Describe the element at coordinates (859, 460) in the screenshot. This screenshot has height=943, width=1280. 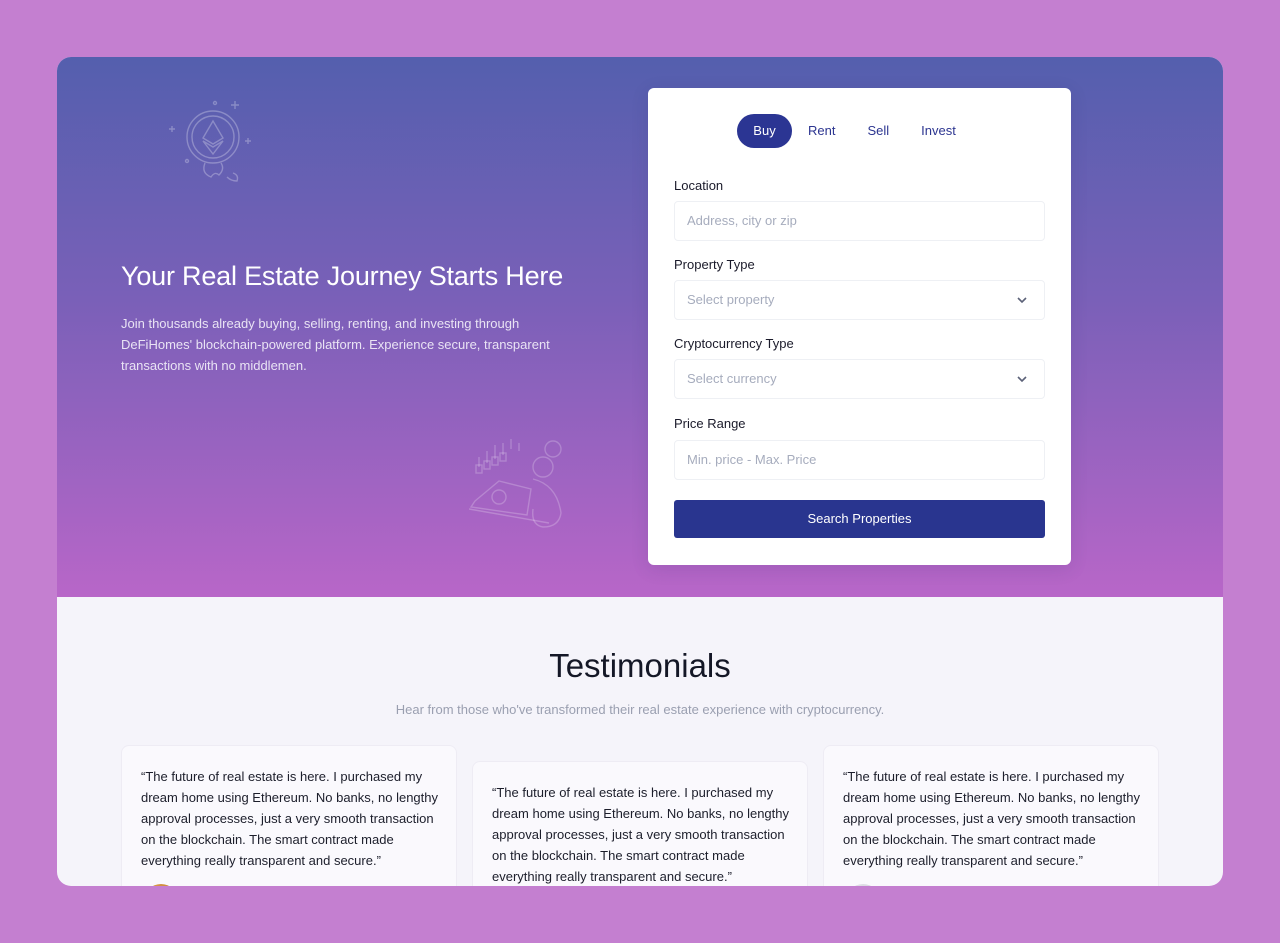
I see `price-range-input: Min. price - Max. Price` at that location.